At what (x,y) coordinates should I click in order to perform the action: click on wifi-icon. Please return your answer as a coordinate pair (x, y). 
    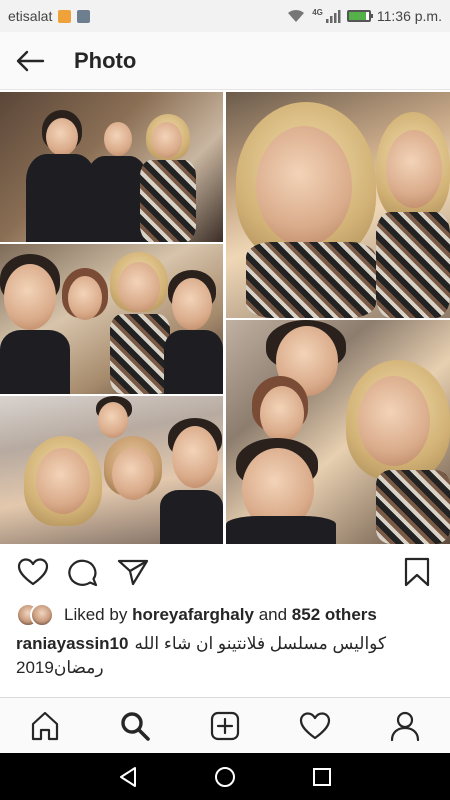
    Looking at the image, I should click on (296, 15).